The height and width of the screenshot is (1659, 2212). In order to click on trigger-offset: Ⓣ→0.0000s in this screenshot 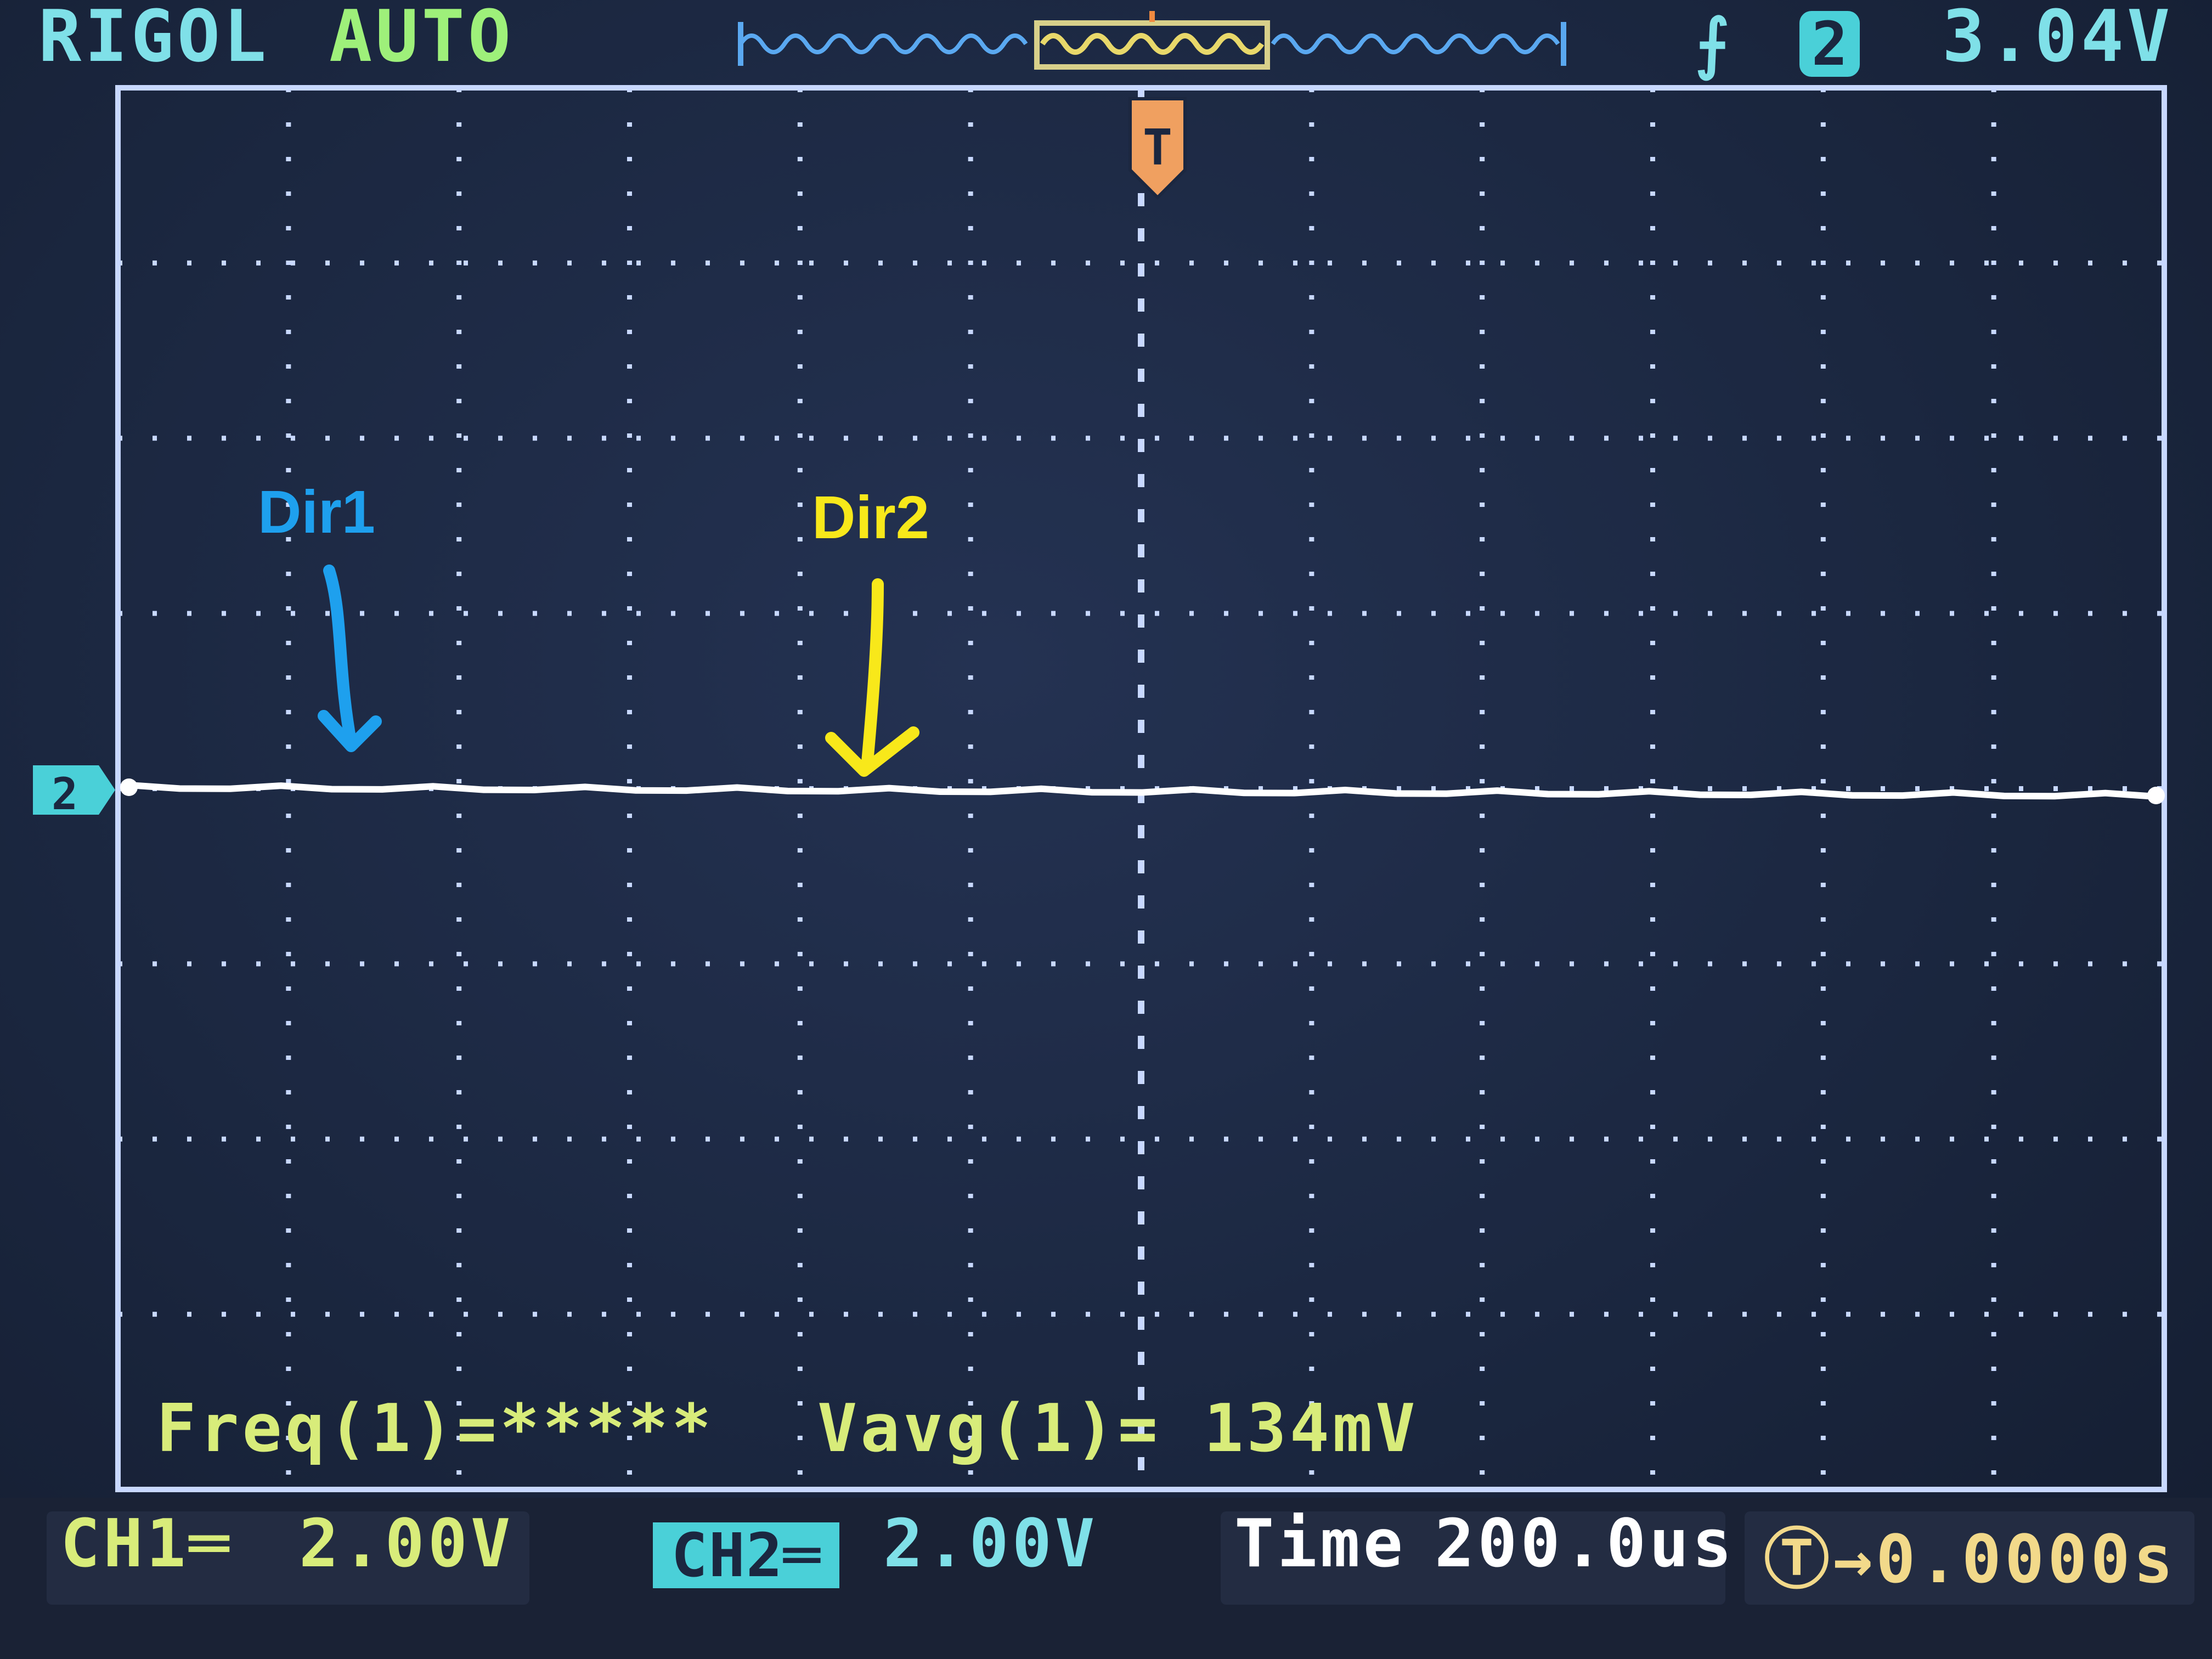, I will do `click(1970, 1560)`.